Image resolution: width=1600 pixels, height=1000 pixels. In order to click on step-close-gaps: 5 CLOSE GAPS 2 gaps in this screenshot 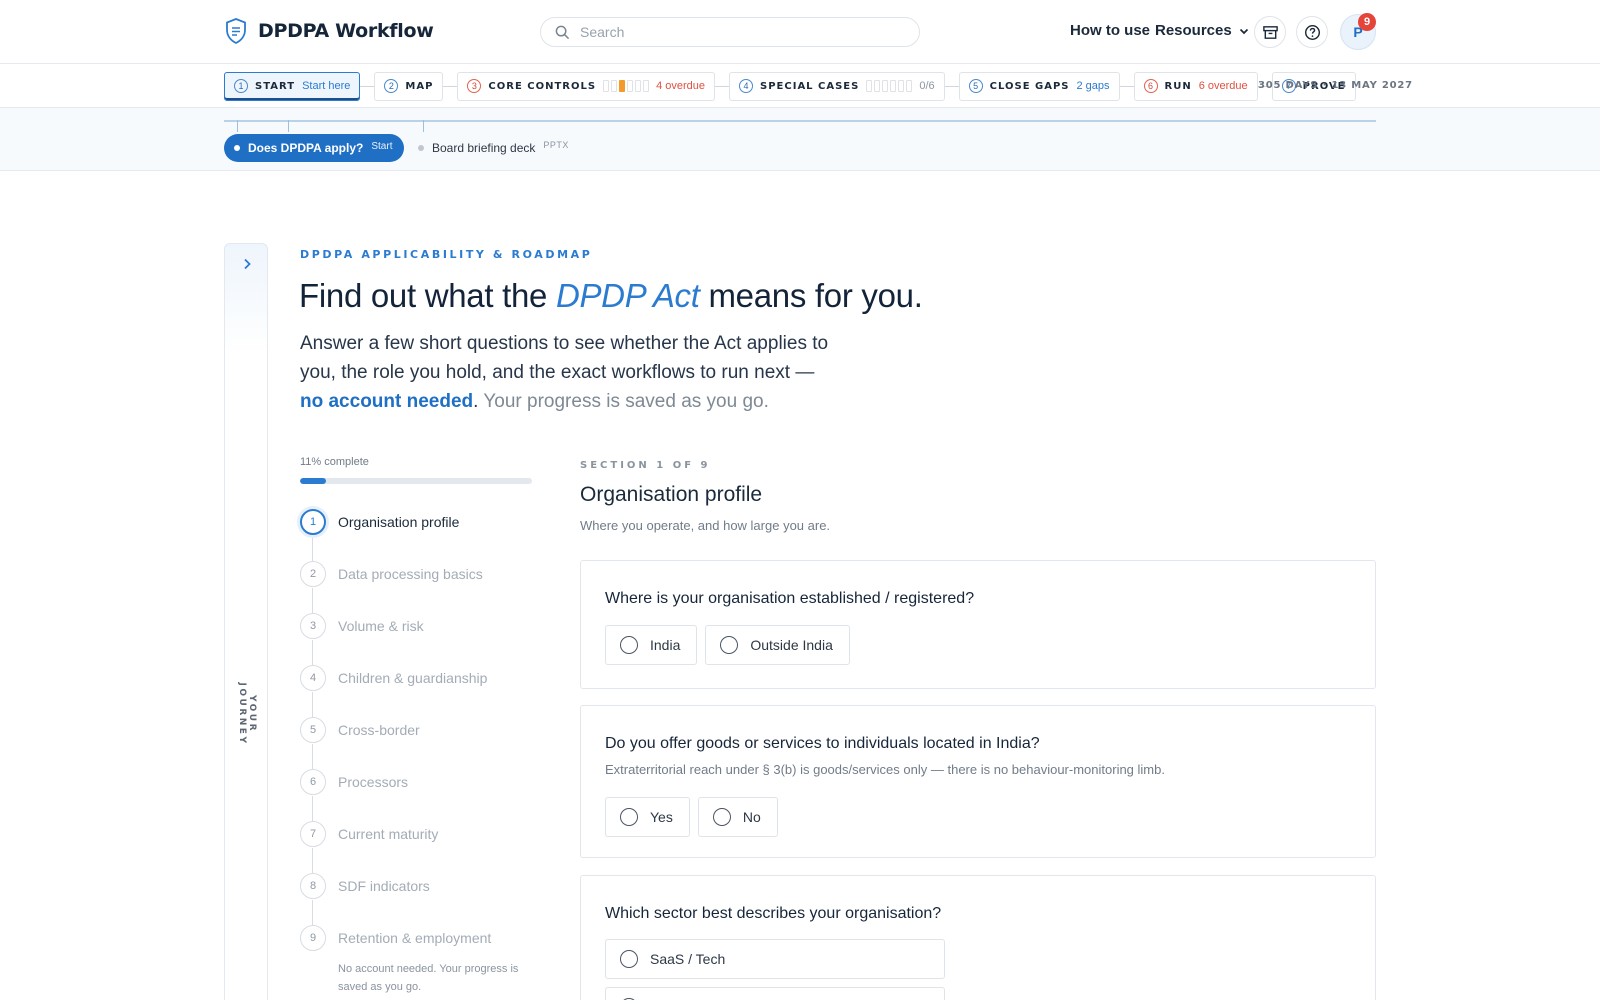, I will do `click(1039, 86)`.